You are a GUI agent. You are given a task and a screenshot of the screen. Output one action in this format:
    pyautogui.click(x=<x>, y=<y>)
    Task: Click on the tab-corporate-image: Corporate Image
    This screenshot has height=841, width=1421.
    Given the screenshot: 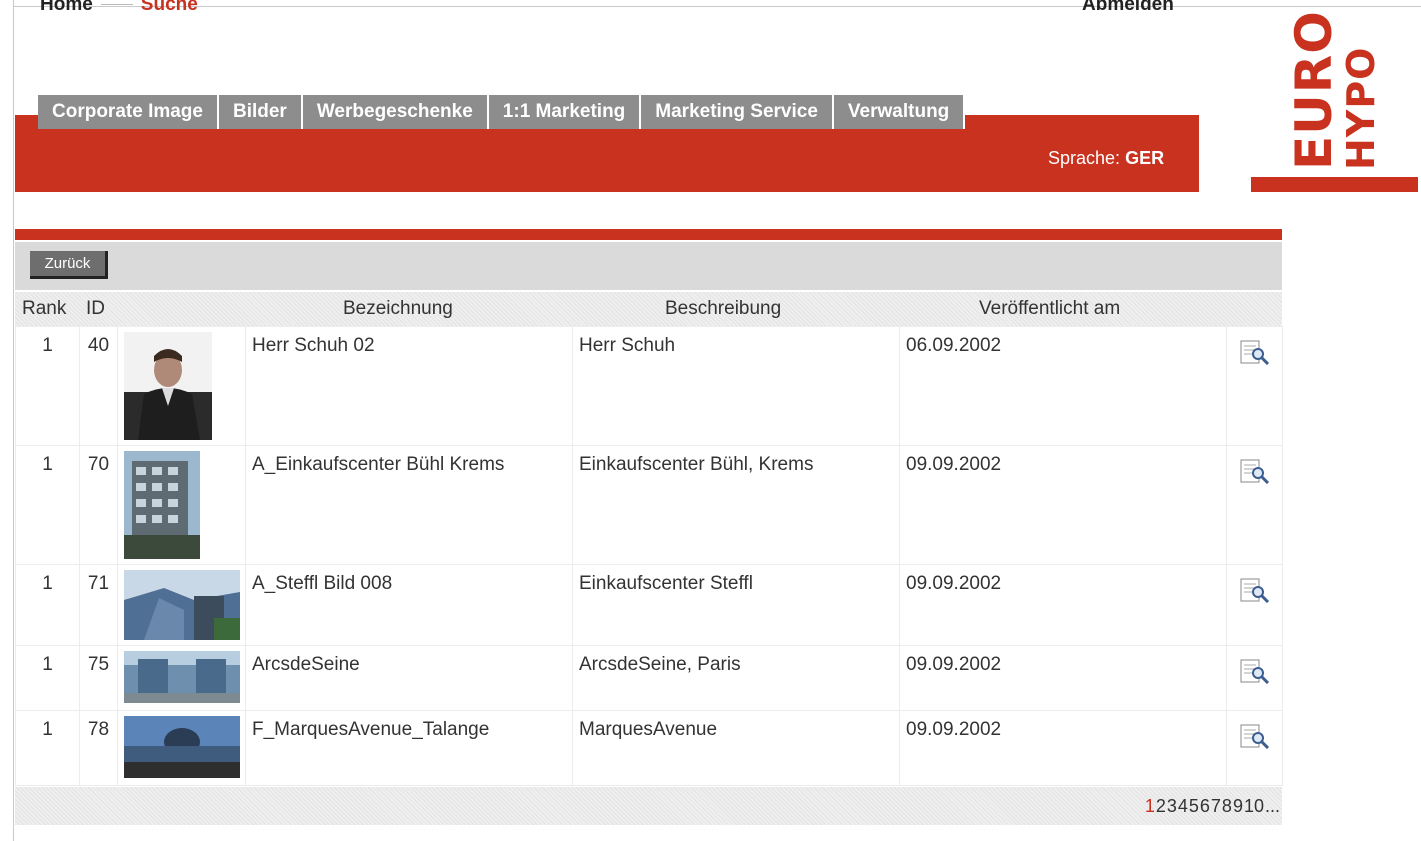 What is the action you would take?
    pyautogui.click(x=128, y=112)
    